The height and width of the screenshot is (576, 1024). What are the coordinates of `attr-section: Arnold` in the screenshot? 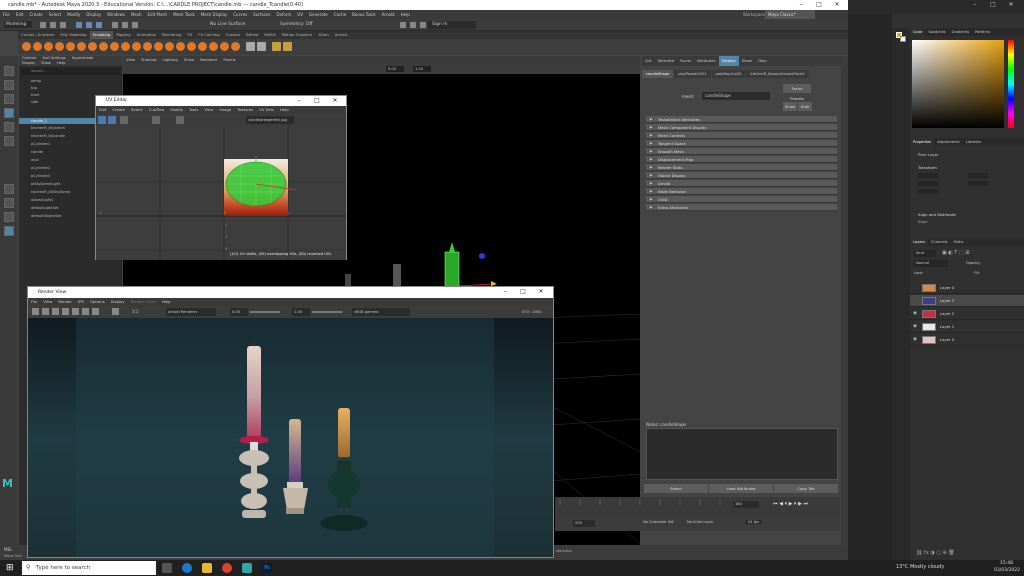 It's located at (741, 183).